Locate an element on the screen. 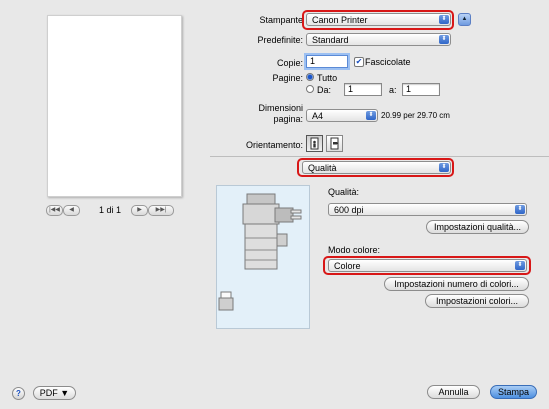 The image size is (549, 409). presets-popup: Standard ⬍ is located at coordinates (378, 39).